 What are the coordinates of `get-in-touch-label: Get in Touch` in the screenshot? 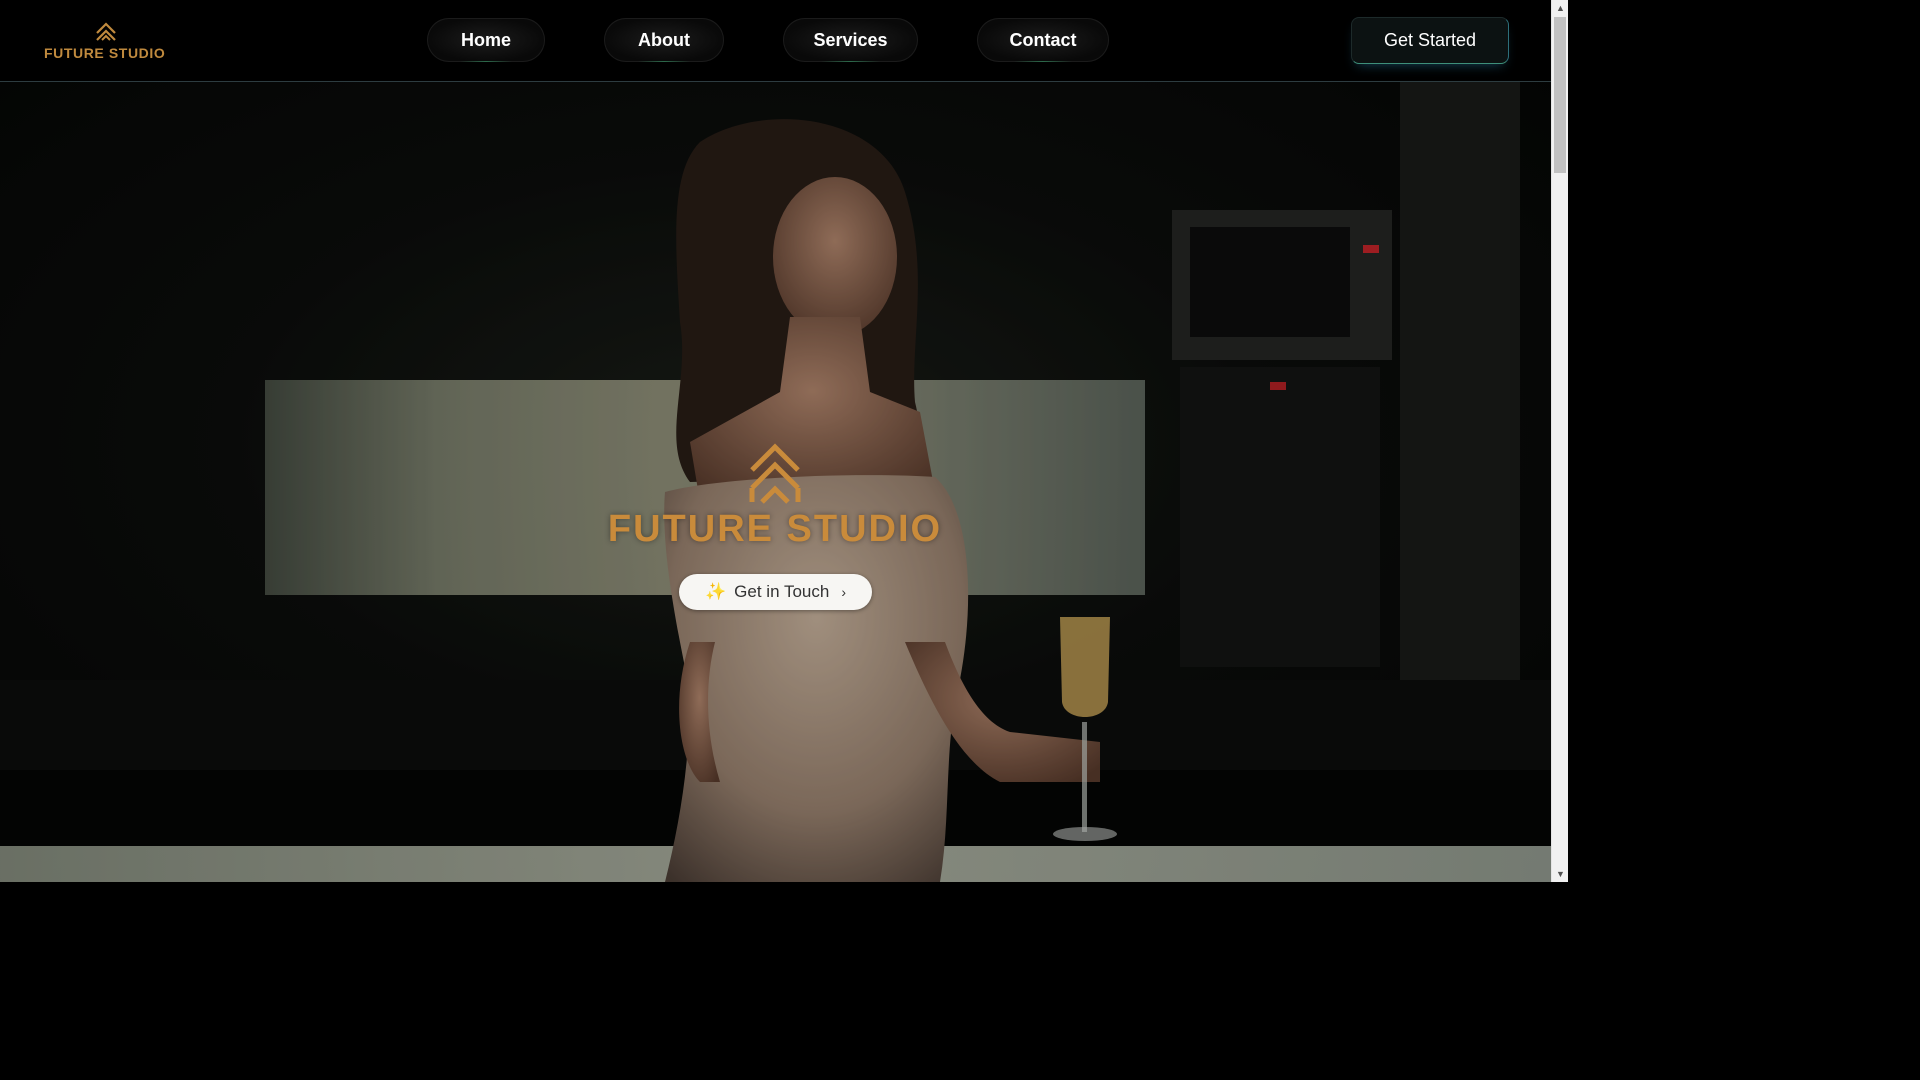 It's located at (782, 591).